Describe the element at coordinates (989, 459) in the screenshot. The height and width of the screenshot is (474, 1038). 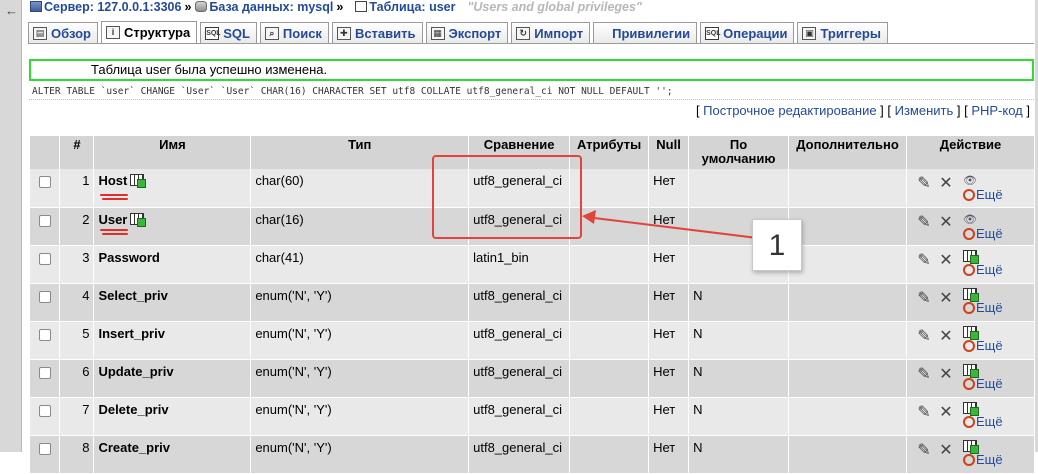
I see `more-label: Ещё` at that location.